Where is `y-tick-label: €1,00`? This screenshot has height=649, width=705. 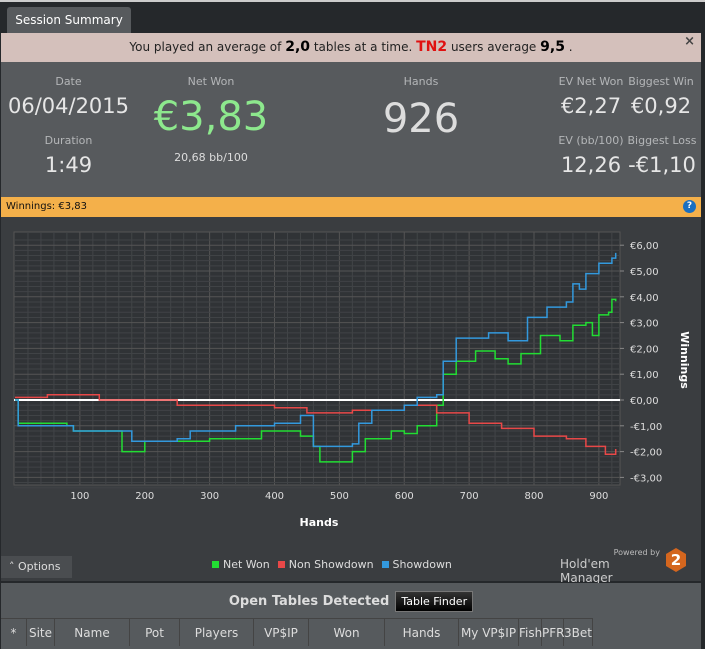
y-tick-label: €1,00 is located at coordinates (644, 375).